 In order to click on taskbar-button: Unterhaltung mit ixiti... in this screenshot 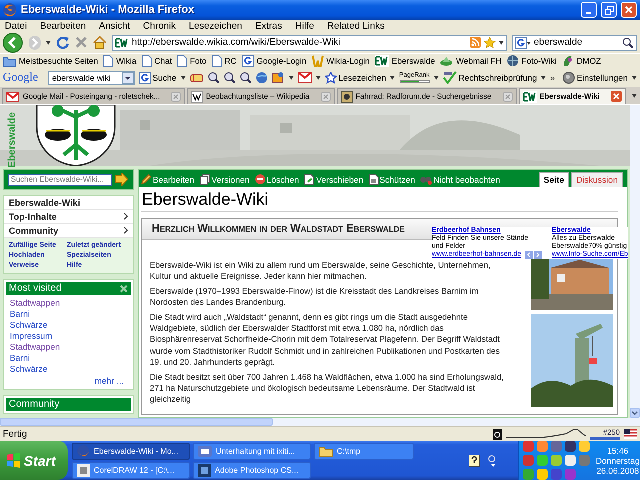, I will do `click(252, 451)`.